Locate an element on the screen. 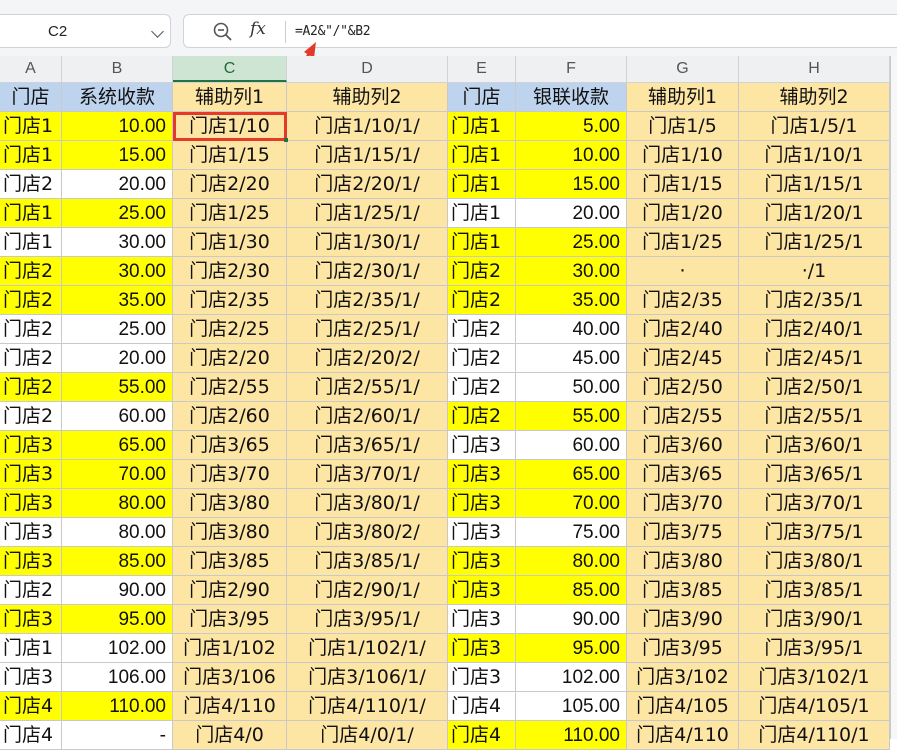  cell-f10: 45.00 is located at coordinates (571, 358).